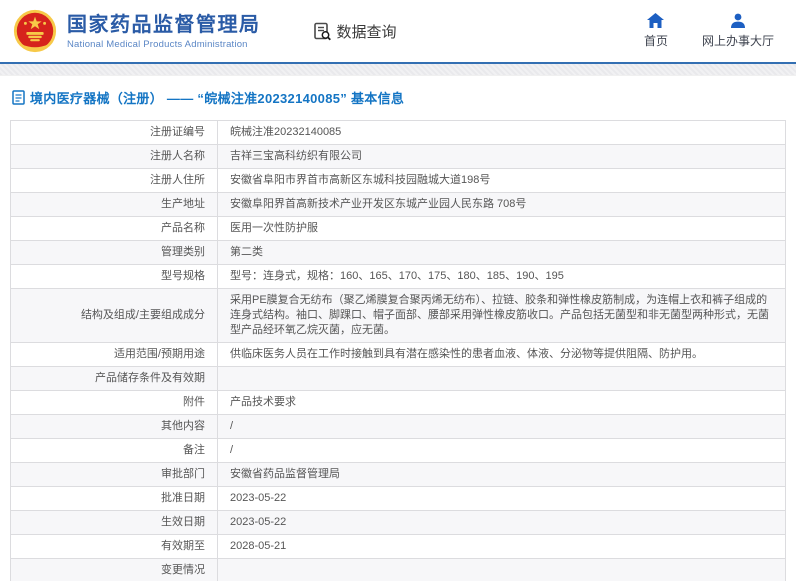 This screenshot has width=796, height=581. Describe the element at coordinates (501, 228) in the screenshot. I see `row-value: 医用一次性防护服` at that location.